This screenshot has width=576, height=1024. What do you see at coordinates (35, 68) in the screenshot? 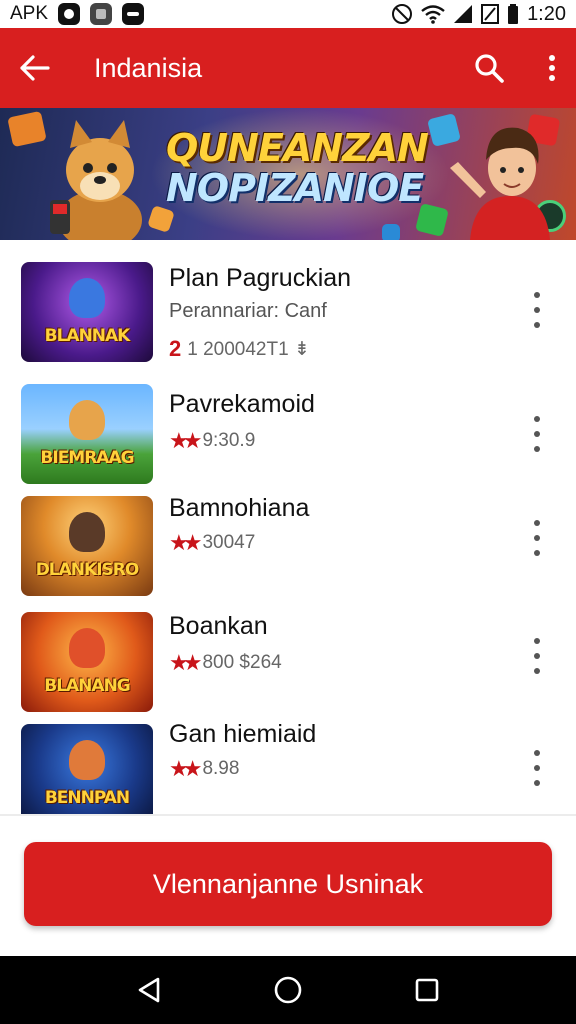
I see `arrow-left-icon` at bounding box center [35, 68].